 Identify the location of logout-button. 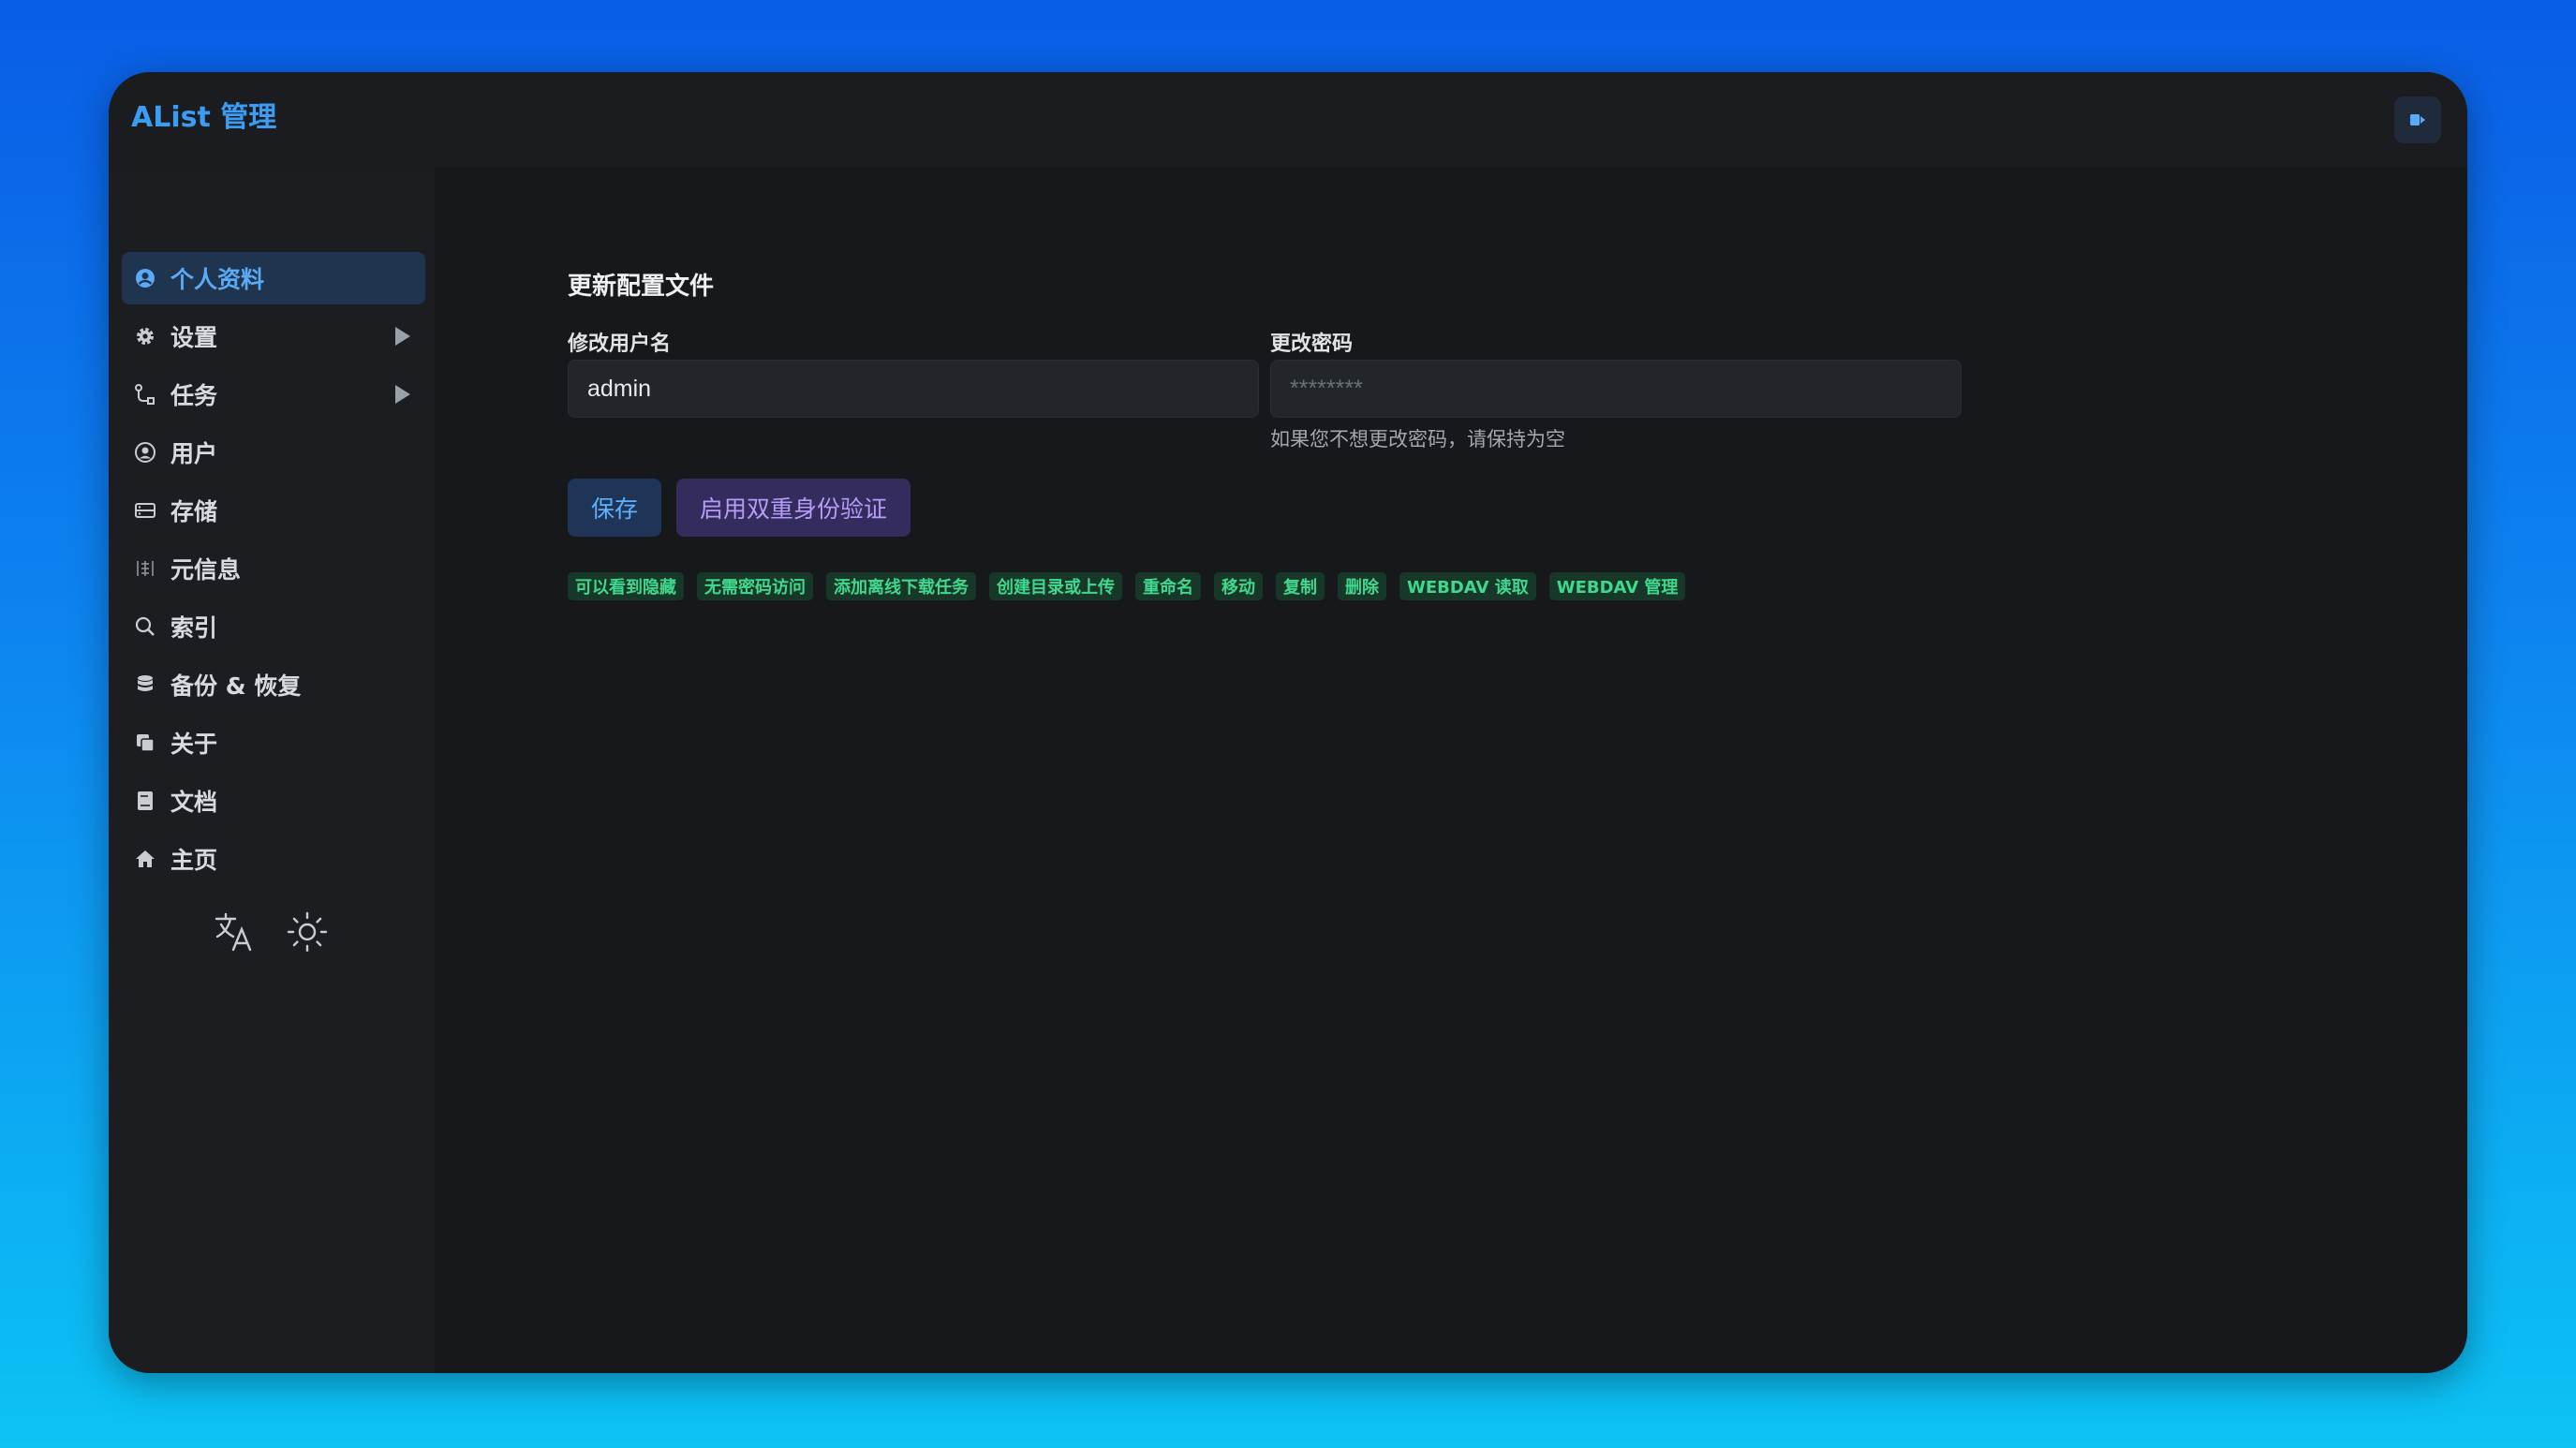
(2417, 119).